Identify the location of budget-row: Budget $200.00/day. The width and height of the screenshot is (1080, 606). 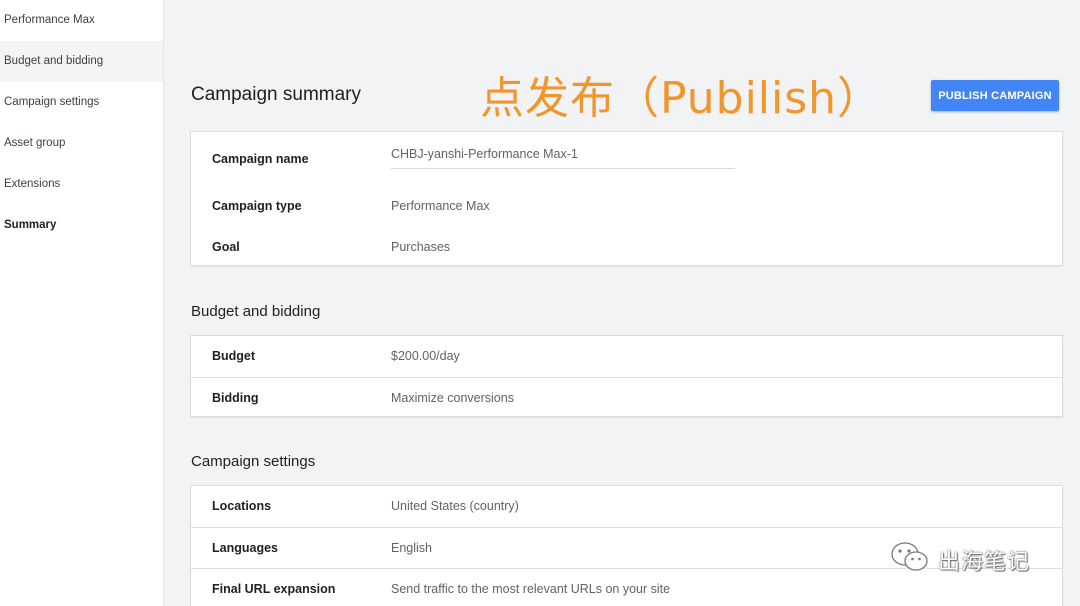
(626, 356).